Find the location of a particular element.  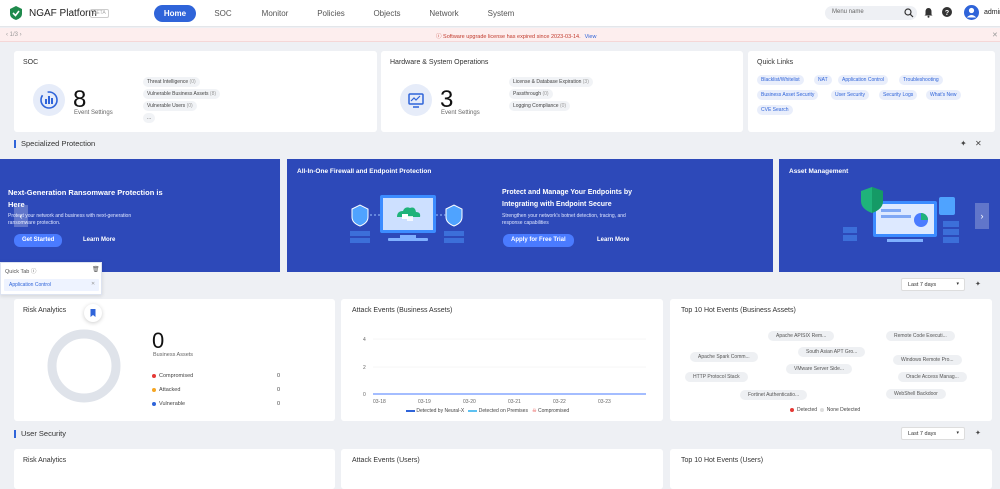

user-range-select: Last 7 days ▾ is located at coordinates (933, 433).